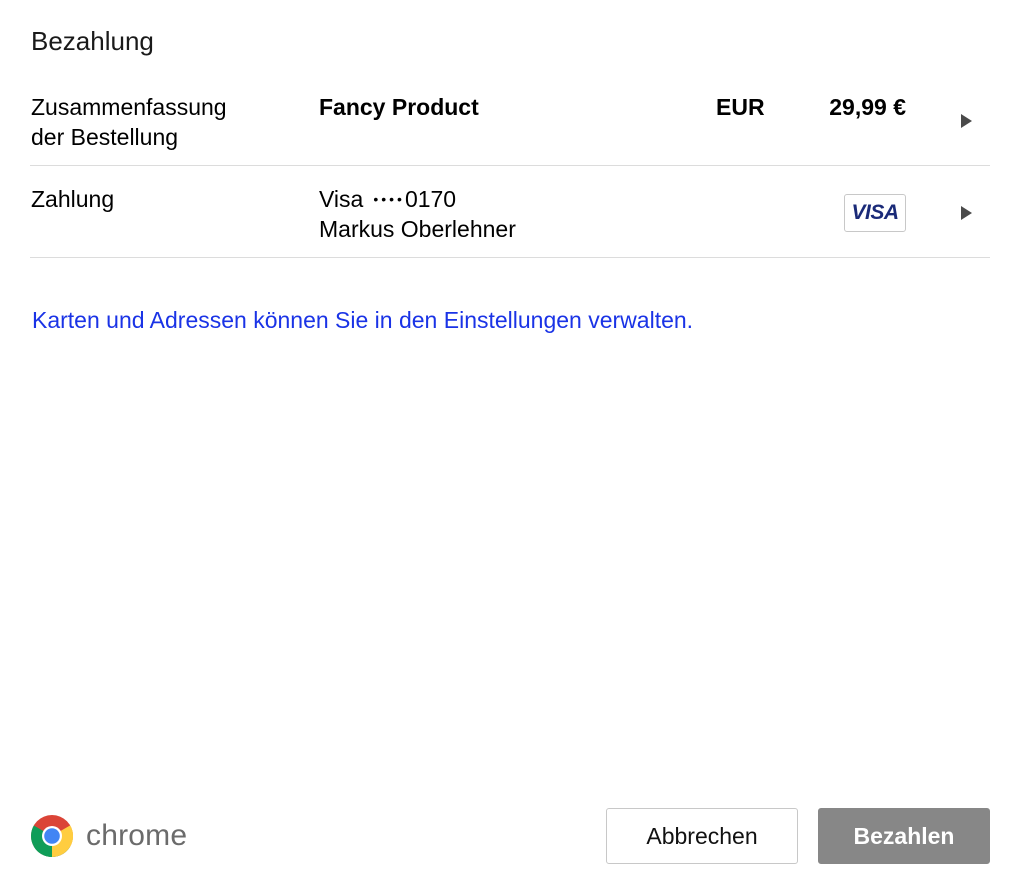  Describe the element at coordinates (129, 107) in the screenshot. I see `order-summary-label-line1: Zusammenfassung` at that location.